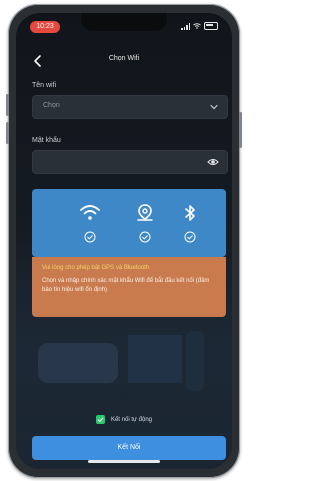 The height and width of the screenshot is (481, 320). What do you see at coordinates (195, 361) in the screenshot?
I see `background-lamp` at bounding box center [195, 361].